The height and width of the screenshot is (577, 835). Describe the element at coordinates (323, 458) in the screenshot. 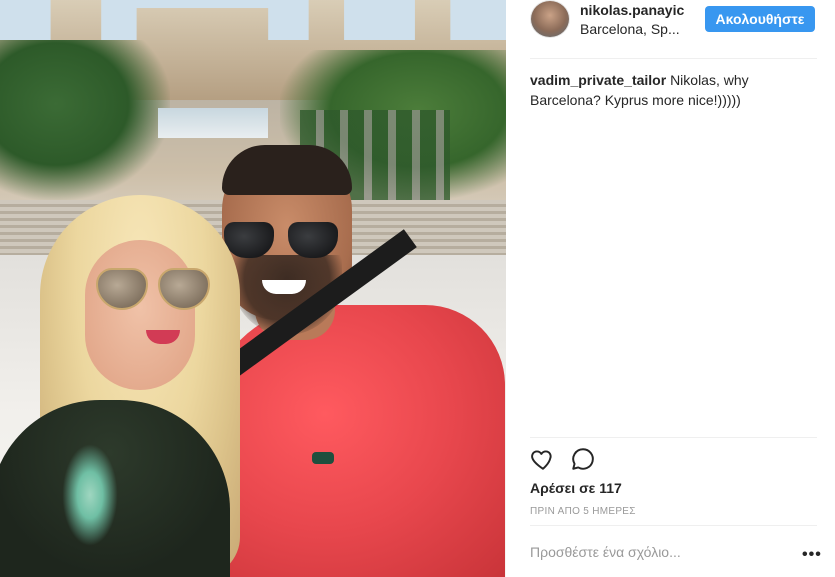

I see `shirt-logo` at that location.